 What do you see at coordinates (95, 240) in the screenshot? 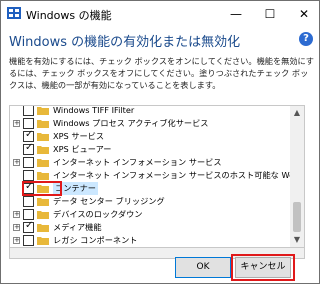
I see `feature-label: レガシ コンポーネント` at bounding box center [95, 240].